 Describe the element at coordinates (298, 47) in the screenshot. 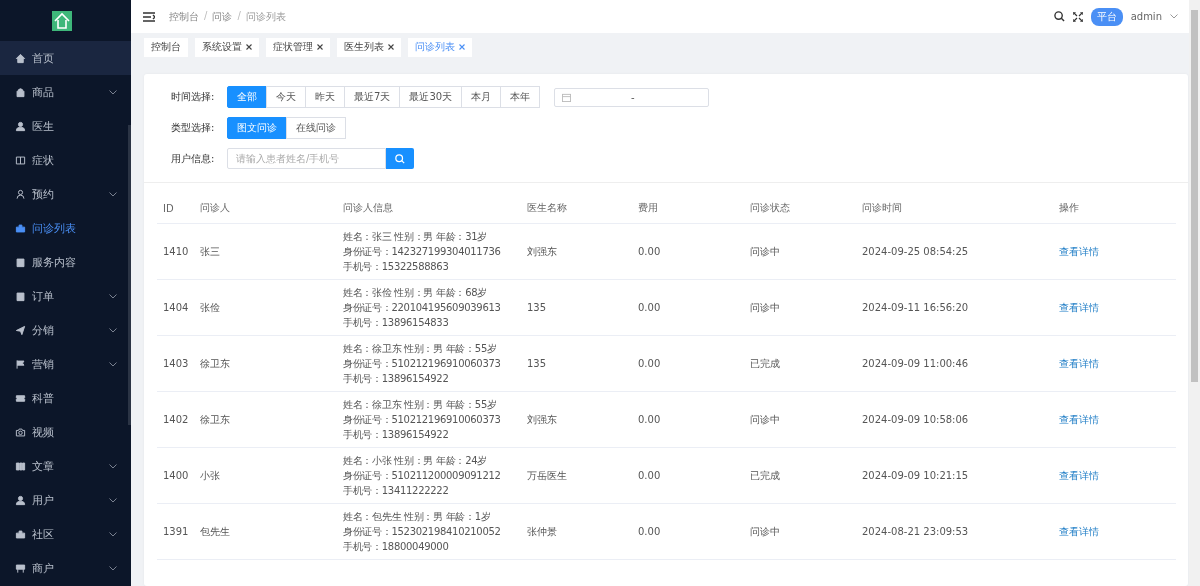

I see `page-tab: 症状管理` at that location.